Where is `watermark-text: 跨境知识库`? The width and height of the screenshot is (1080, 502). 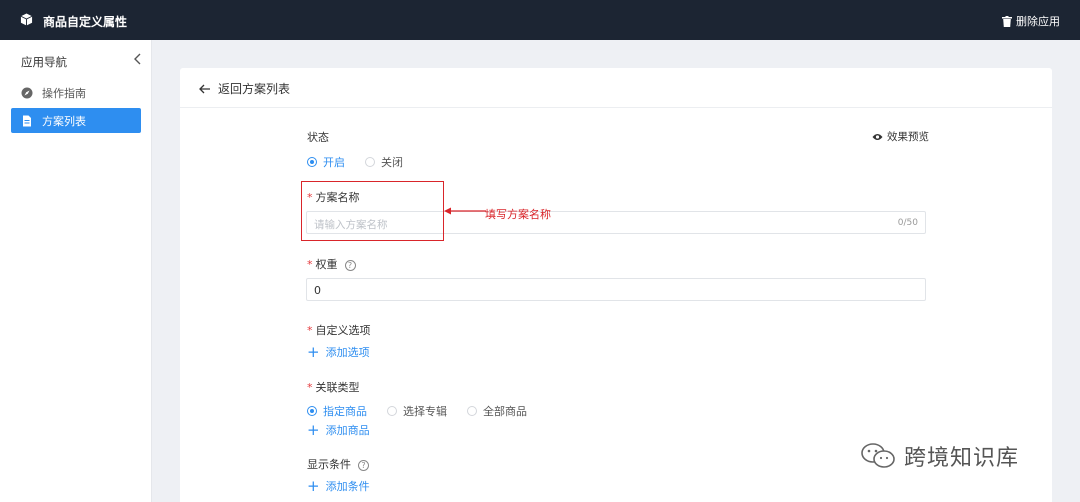 watermark-text: 跨境知识库 is located at coordinates (962, 458).